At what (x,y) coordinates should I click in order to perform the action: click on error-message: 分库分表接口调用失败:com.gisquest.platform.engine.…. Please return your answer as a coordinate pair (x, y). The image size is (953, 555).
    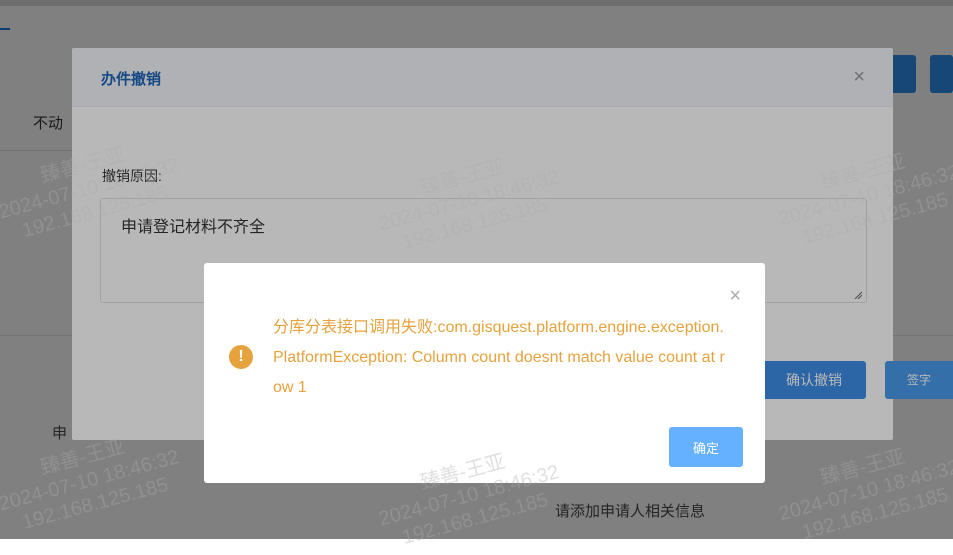
    Looking at the image, I should click on (499, 357).